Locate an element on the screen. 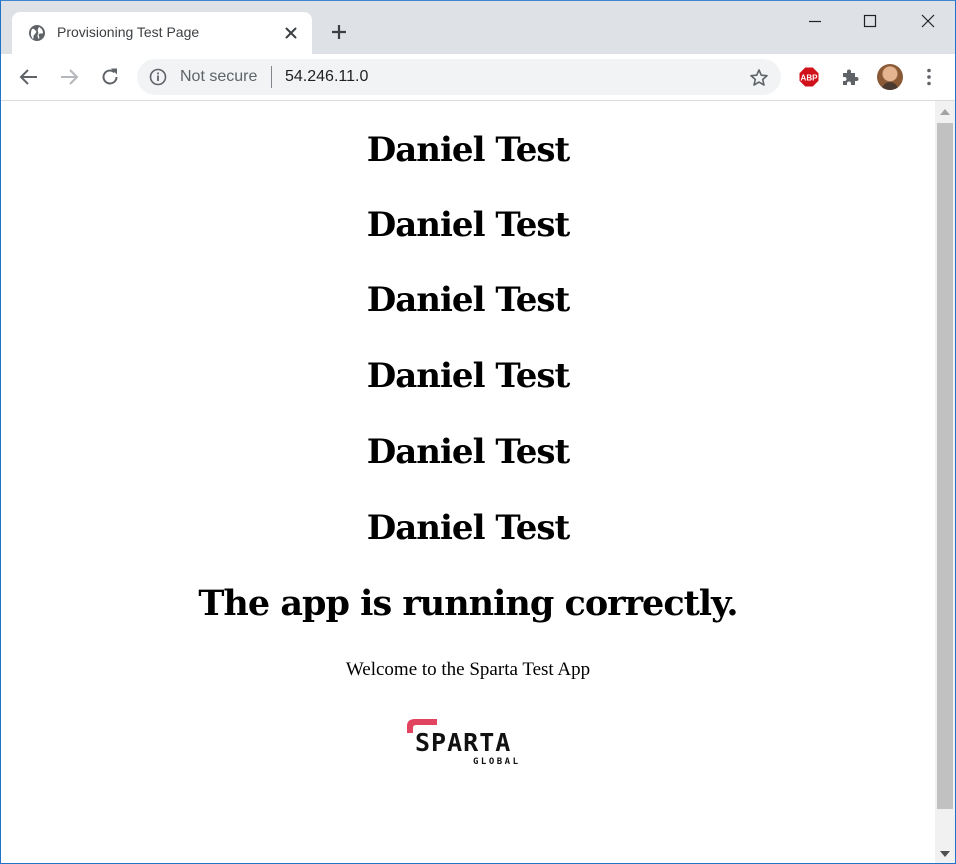 This screenshot has width=956, height=864. url-text: 54.246.11.0 is located at coordinates (326, 77).